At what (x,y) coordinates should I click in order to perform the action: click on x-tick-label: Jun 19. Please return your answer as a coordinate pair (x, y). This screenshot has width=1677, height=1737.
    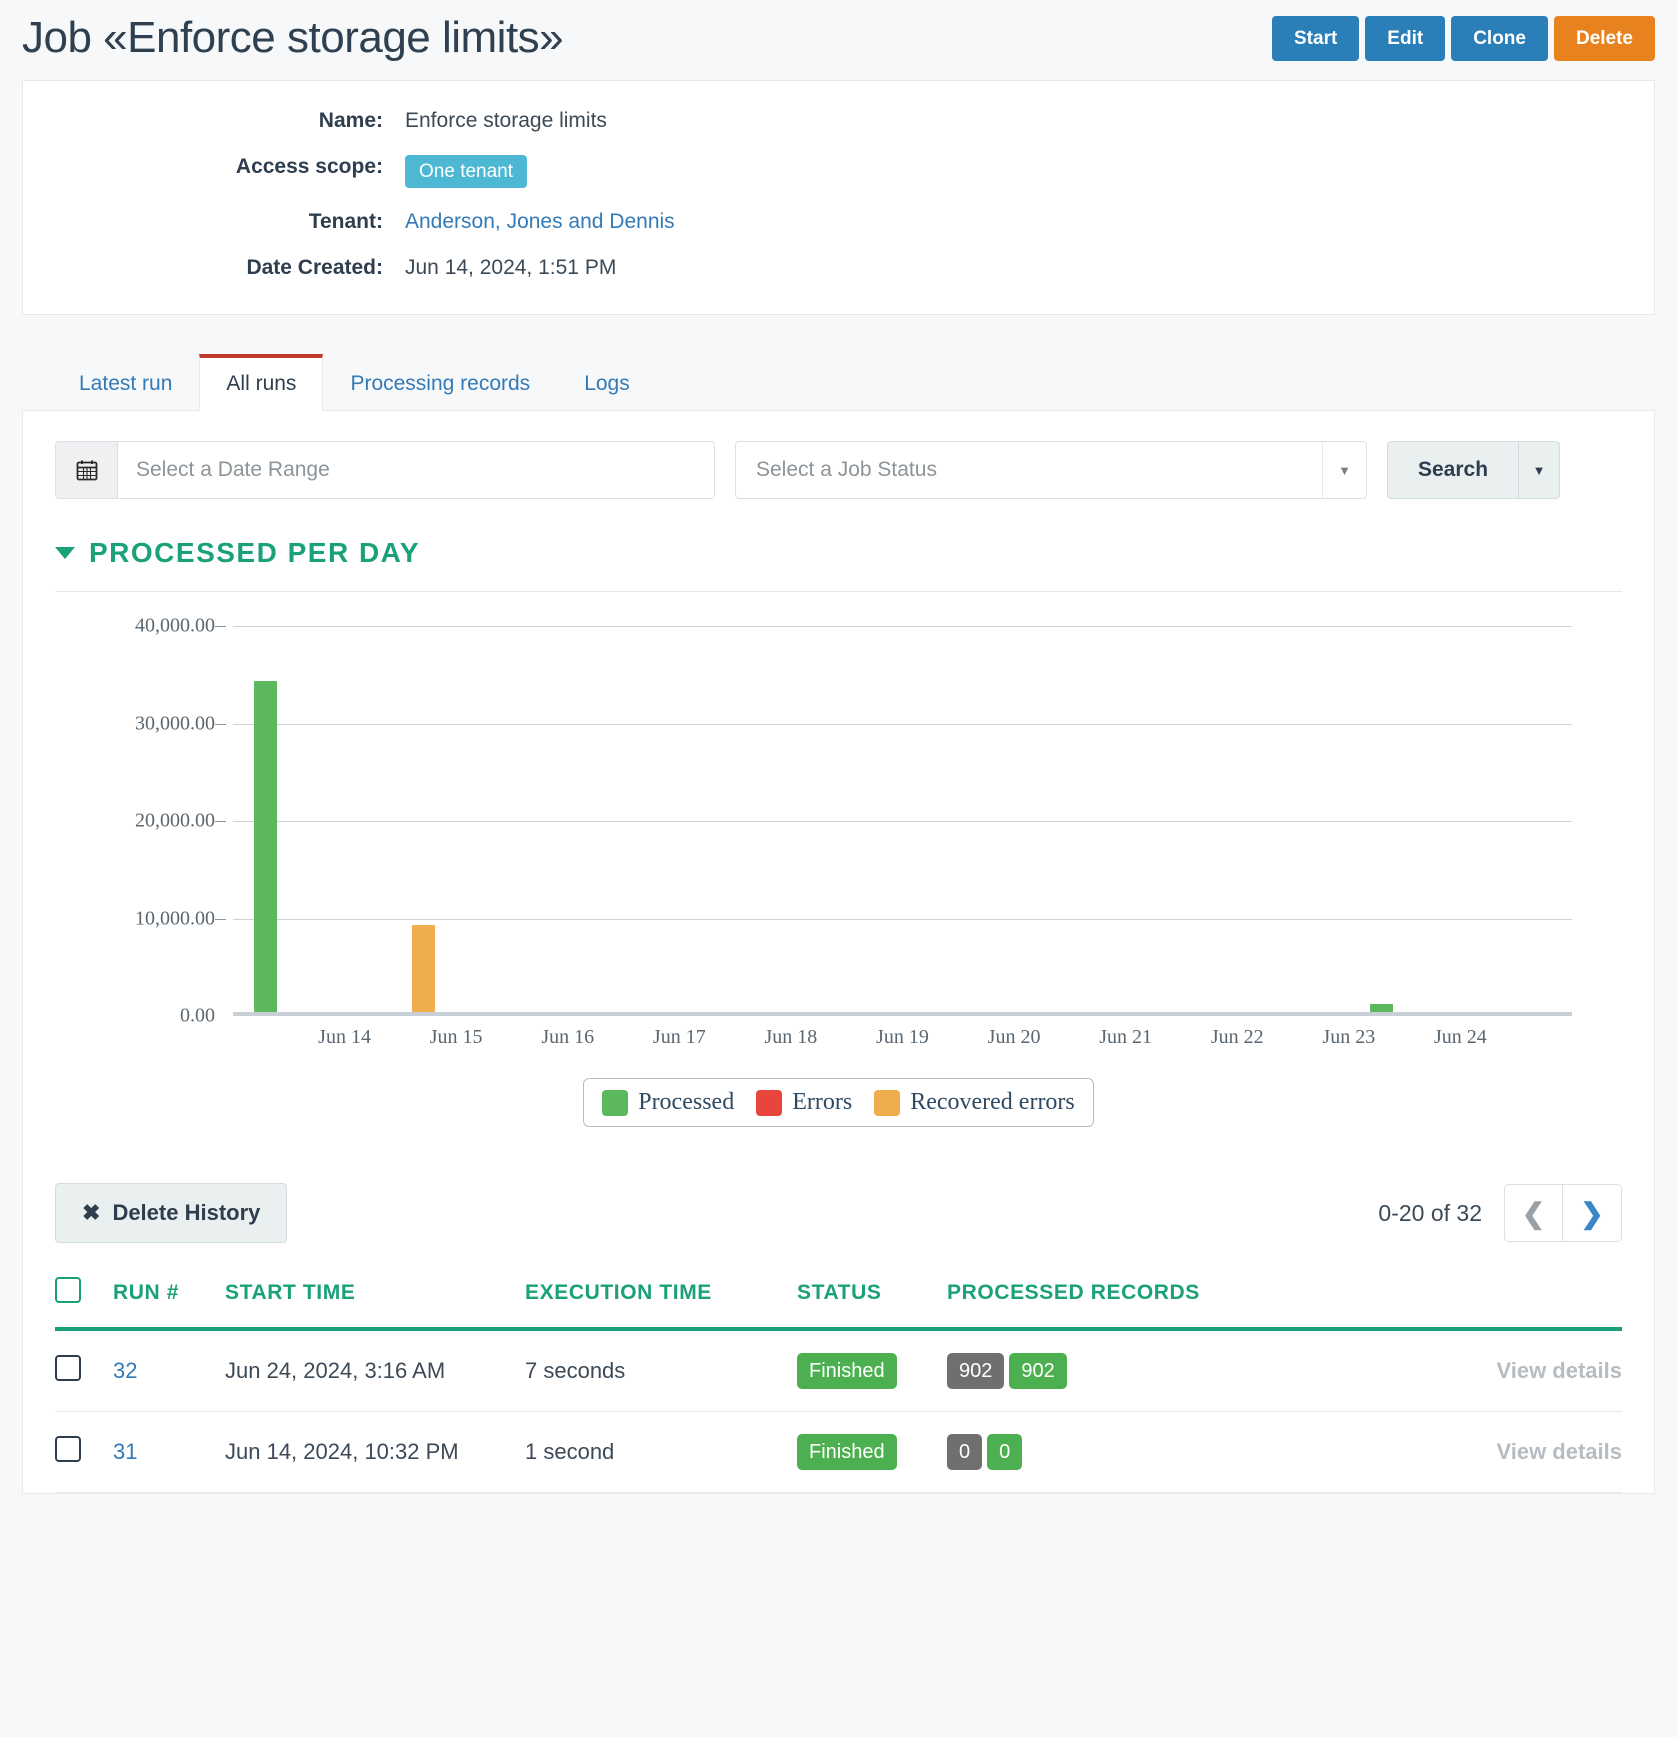
    Looking at the image, I should click on (902, 1037).